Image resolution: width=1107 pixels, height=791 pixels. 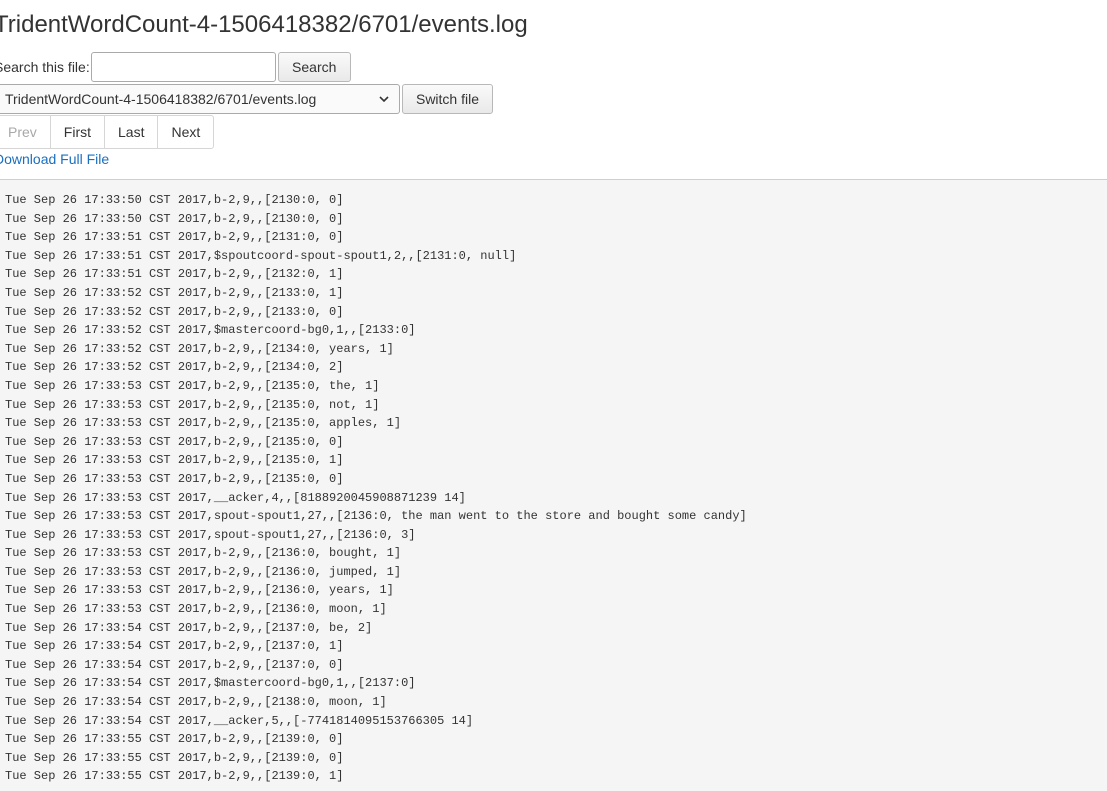 What do you see at coordinates (54, 159) in the screenshot?
I see `download-full-file-link: Download Full File` at bounding box center [54, 159].